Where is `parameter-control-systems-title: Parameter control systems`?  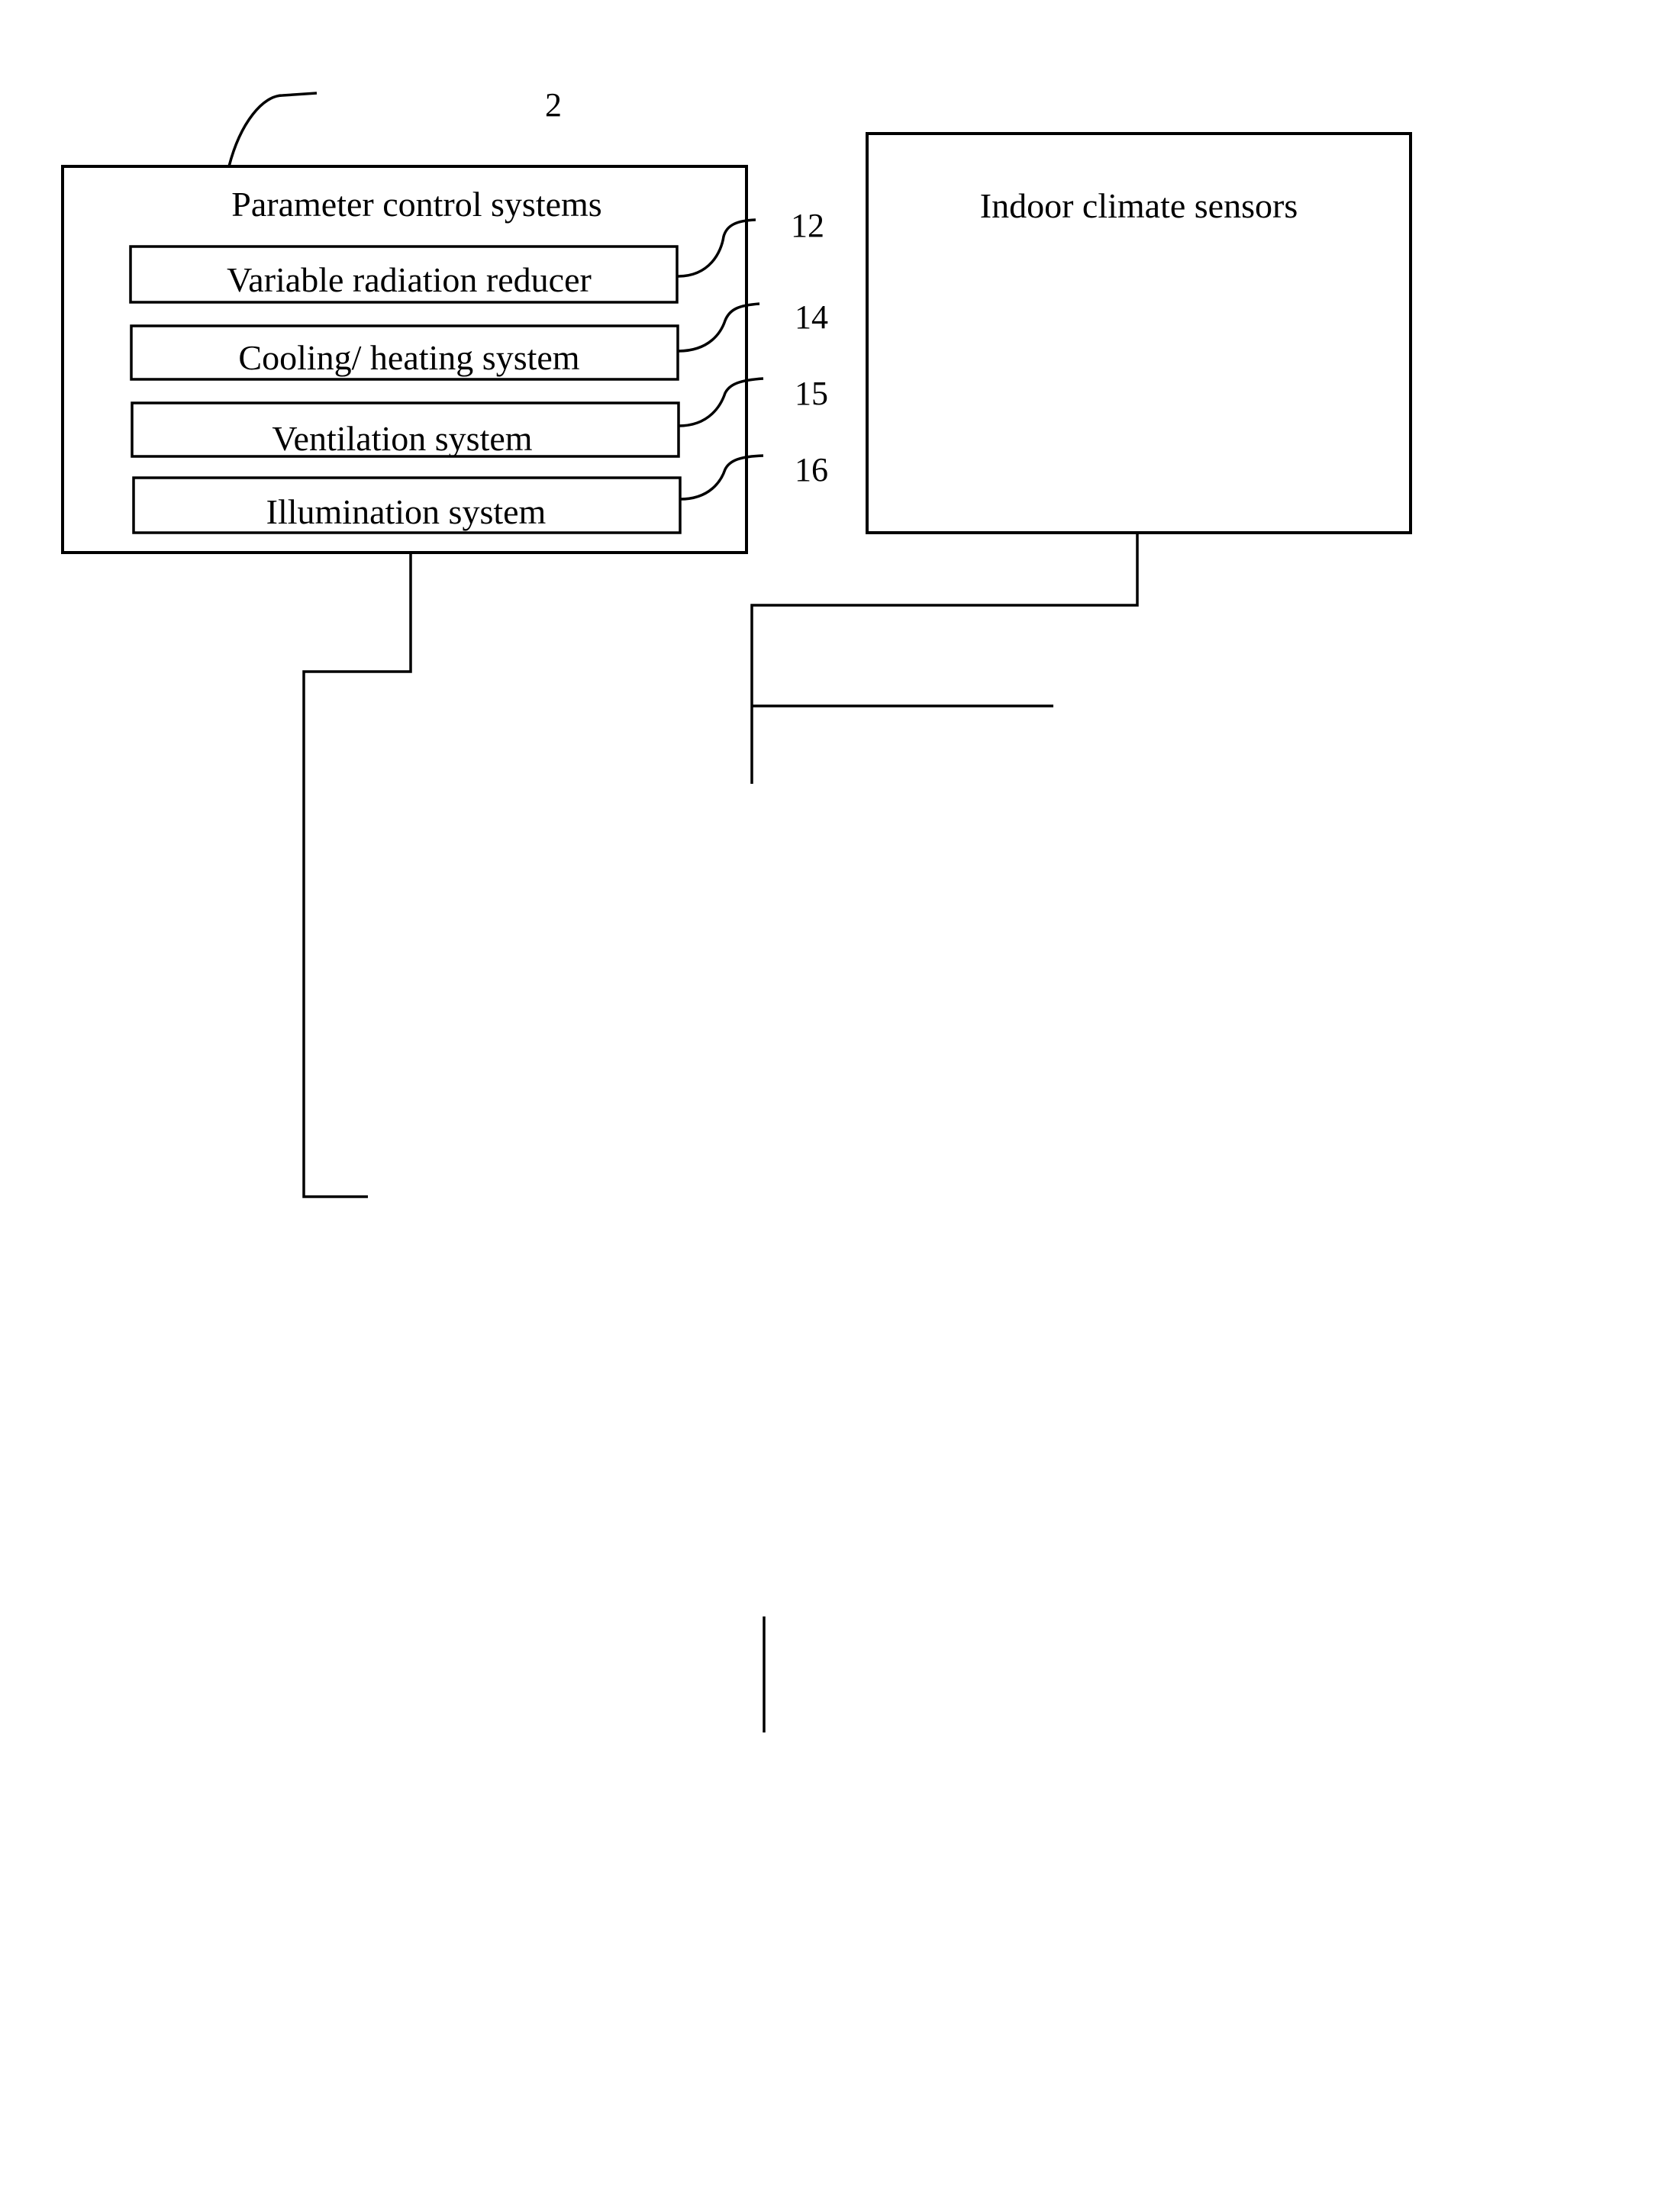
parameter-control-systems-title: Parameter control systems is located at coordinates (416, 204).